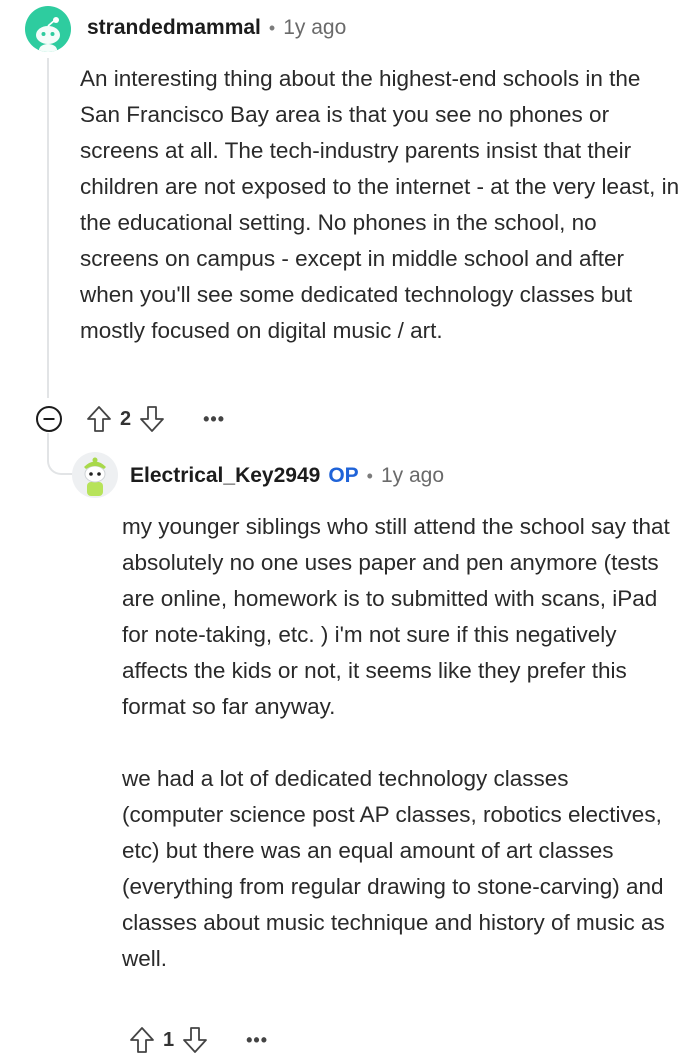 The height and width of the screenshot is (1061, 700). I want to click on reply-connector, so click(60, 454).